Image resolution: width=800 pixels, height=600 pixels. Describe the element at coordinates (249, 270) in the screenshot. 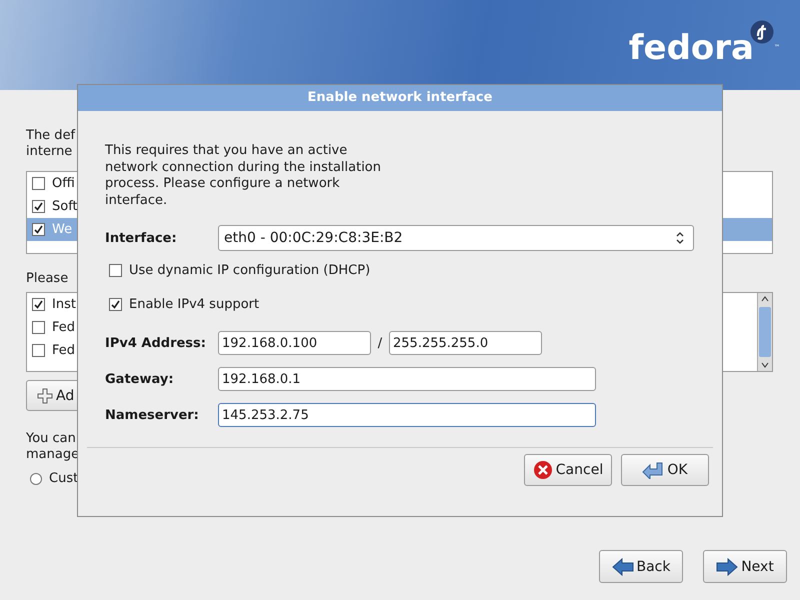

I see `checkbox-label: Use dynamic IP configuration (DHCP)` at that location.